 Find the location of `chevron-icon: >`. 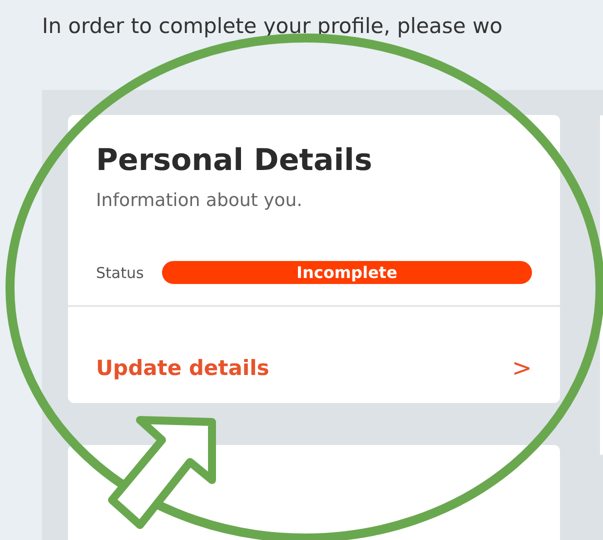

chevron-icon: > is located at coordinates (522, 368).